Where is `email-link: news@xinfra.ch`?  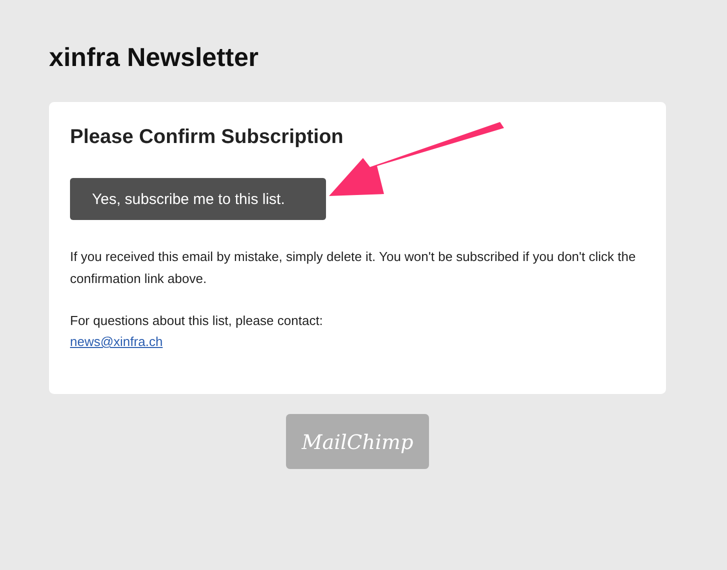 email-link: news@xinfra.ch is located at coordinates (116, 341).